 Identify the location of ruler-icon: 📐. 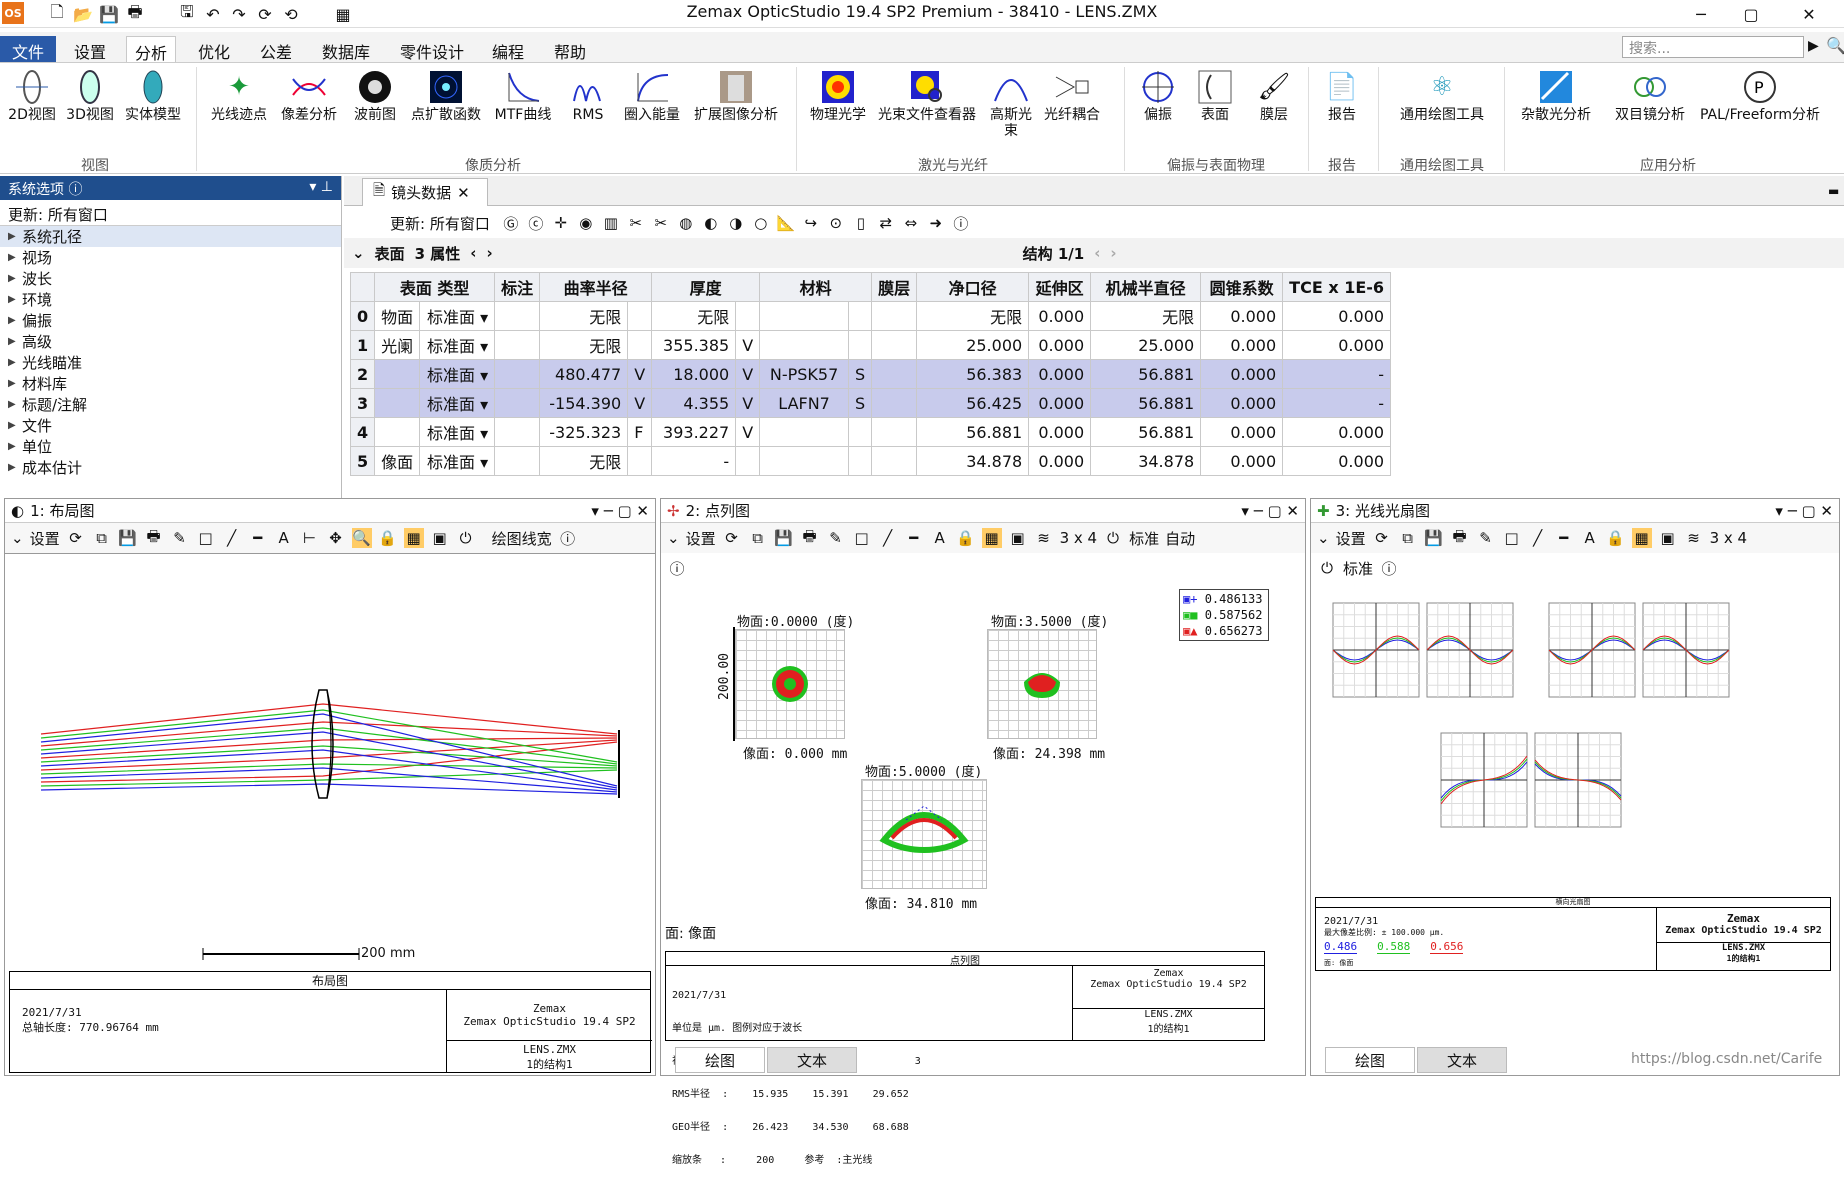
(786, 223).